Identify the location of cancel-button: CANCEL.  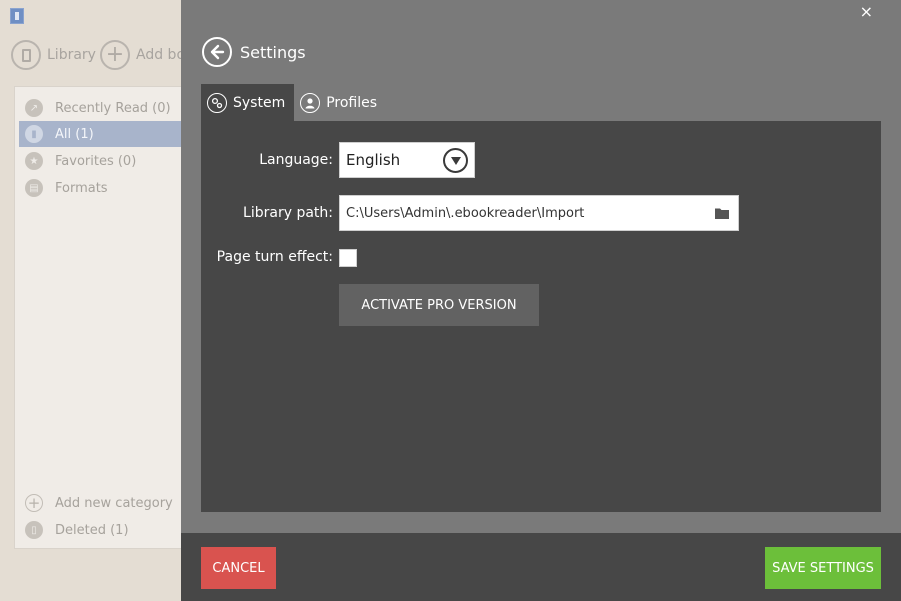
(238, 568).